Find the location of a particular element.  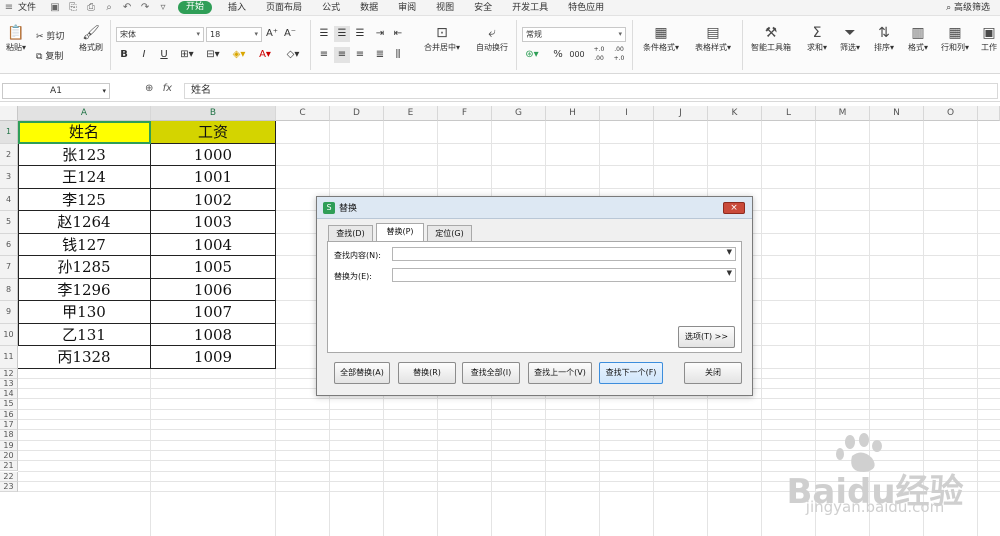

undo-icon: ↶ is located at coordinates (127, 8).